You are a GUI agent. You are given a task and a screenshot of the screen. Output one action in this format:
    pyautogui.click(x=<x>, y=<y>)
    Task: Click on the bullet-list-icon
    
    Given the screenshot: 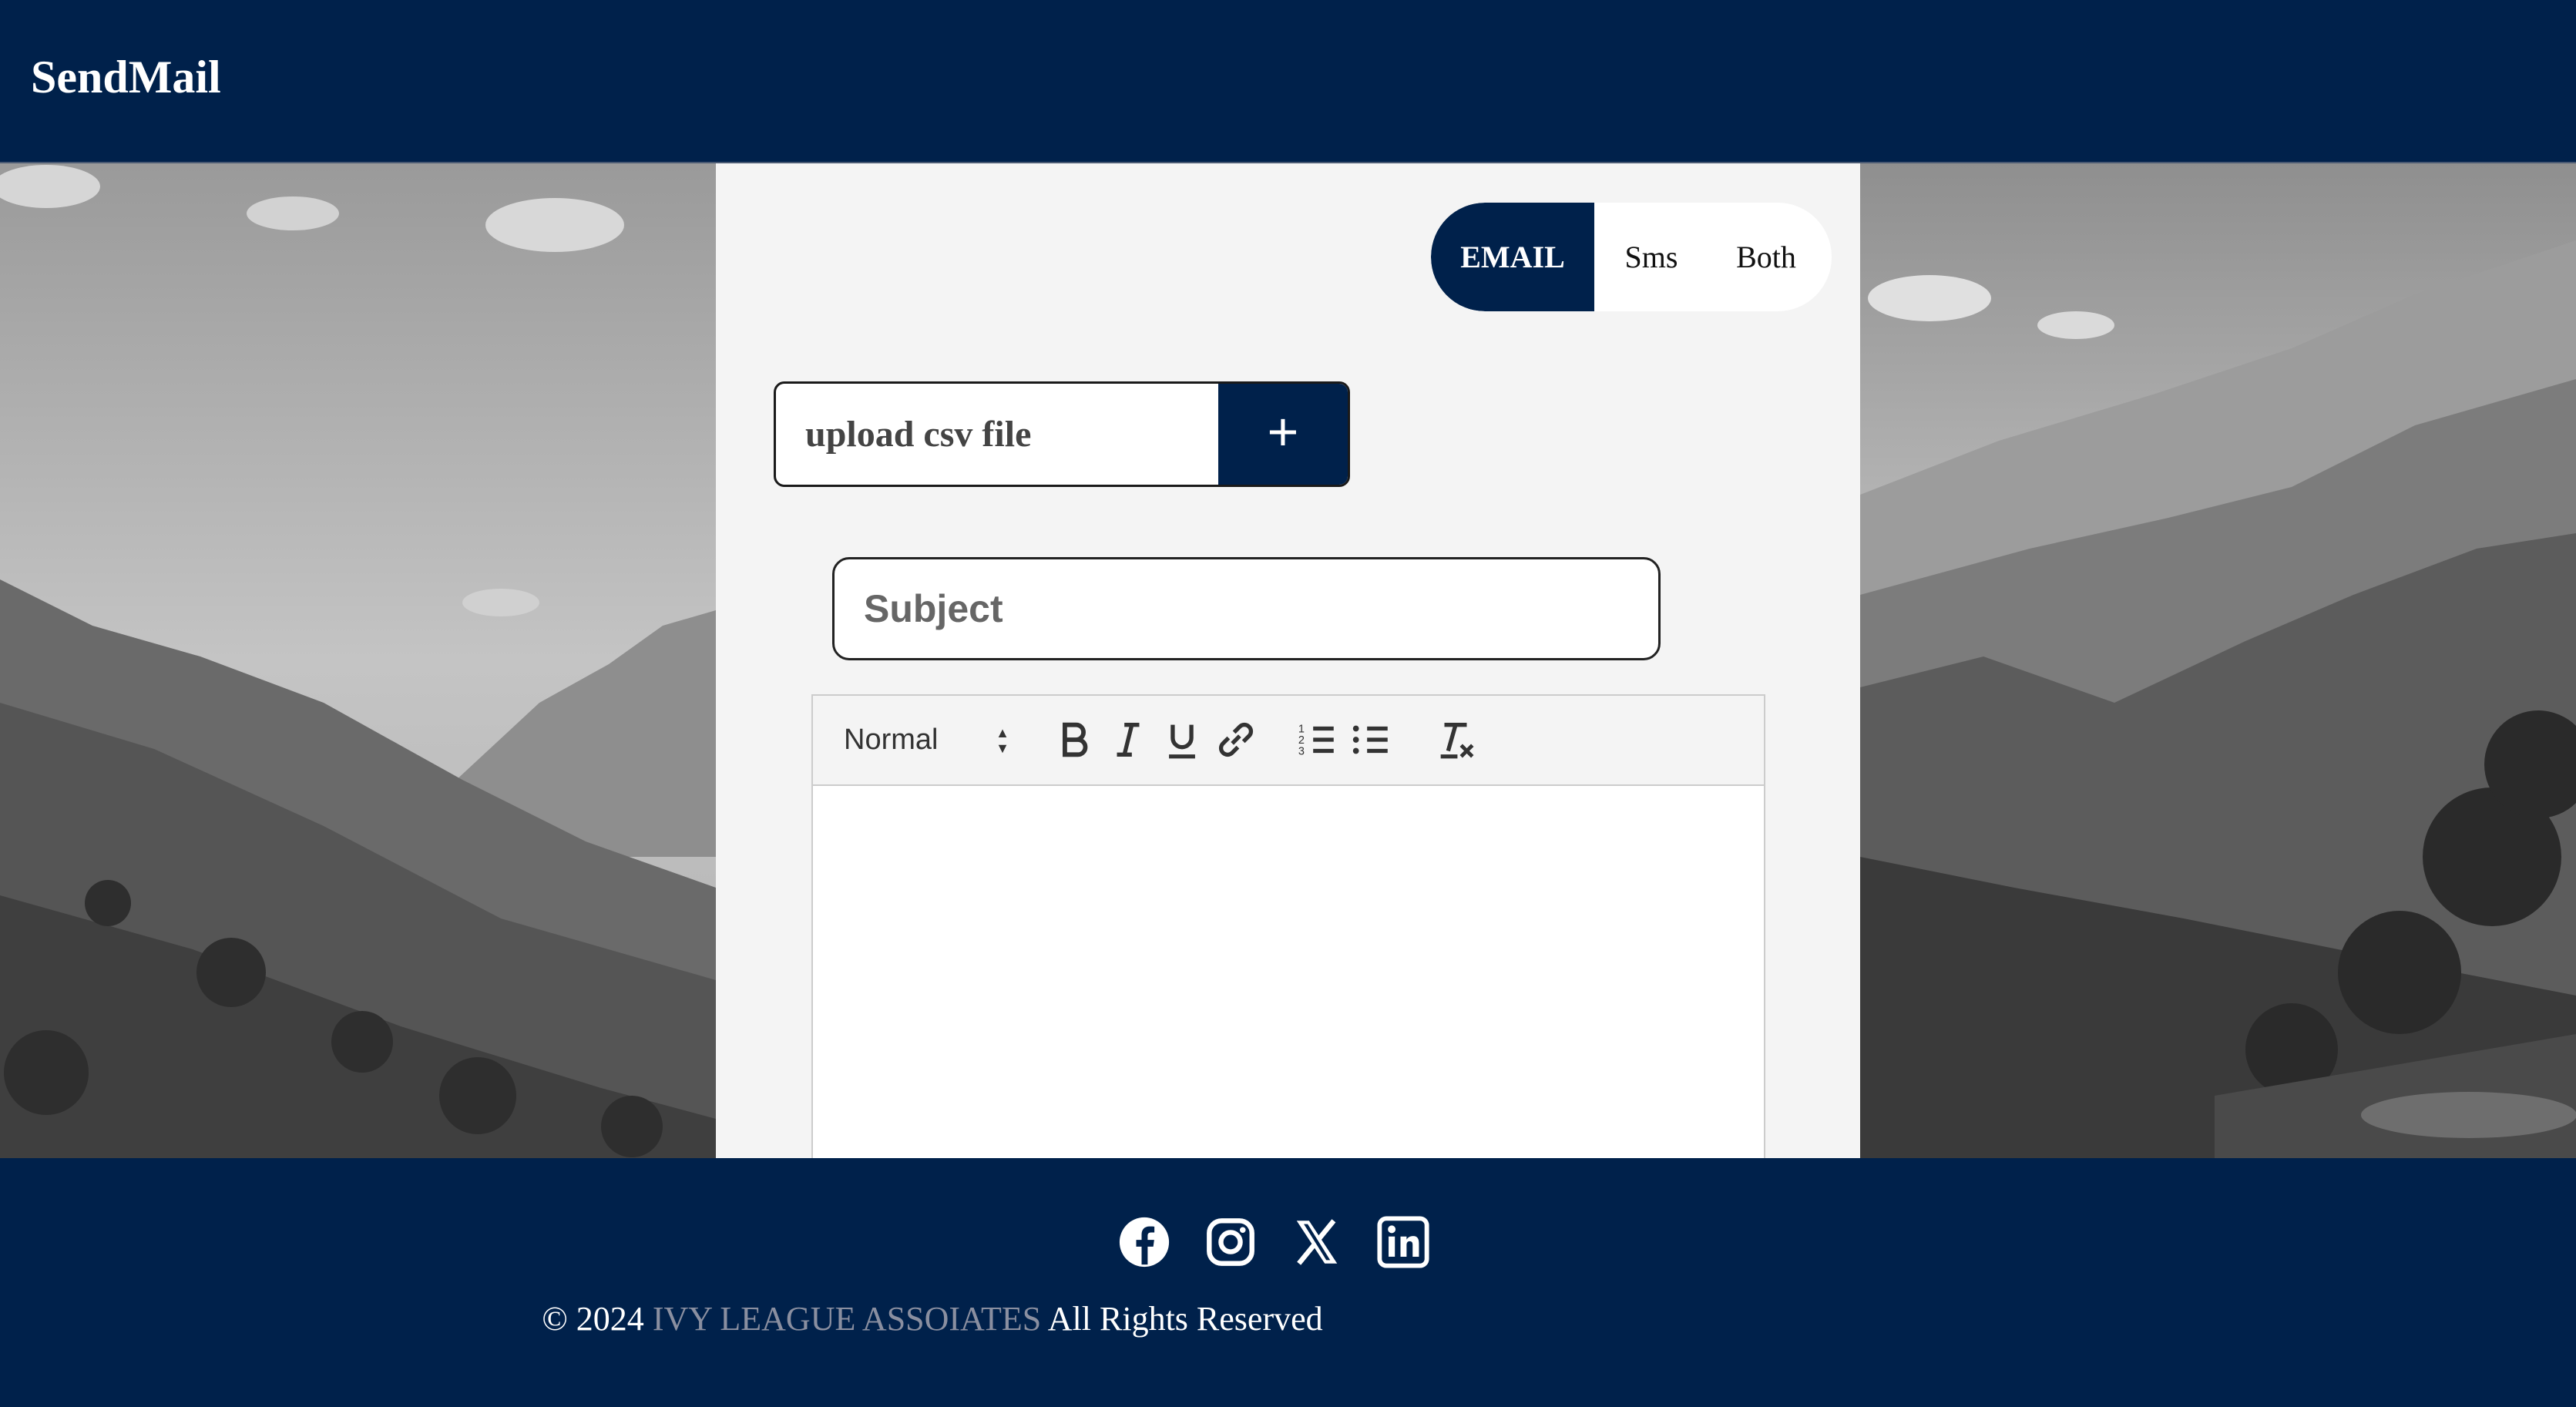 What is the action you would take?
    pyautogui.click(x=1370, y=739)
    